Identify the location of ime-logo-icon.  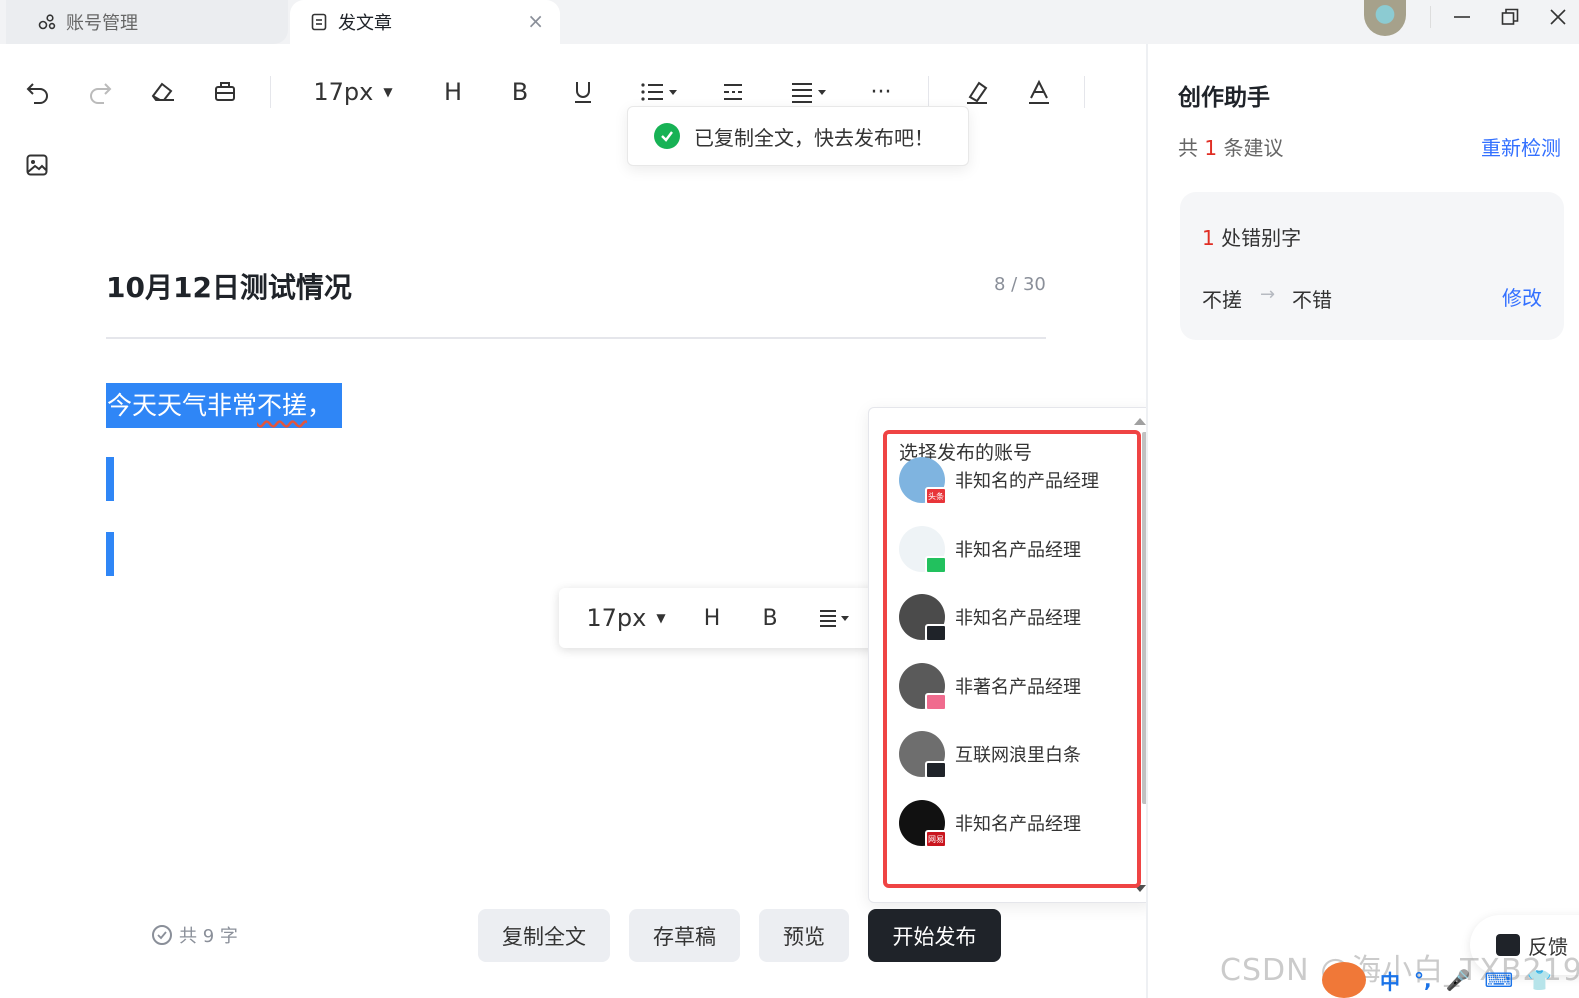
(1344, 980).